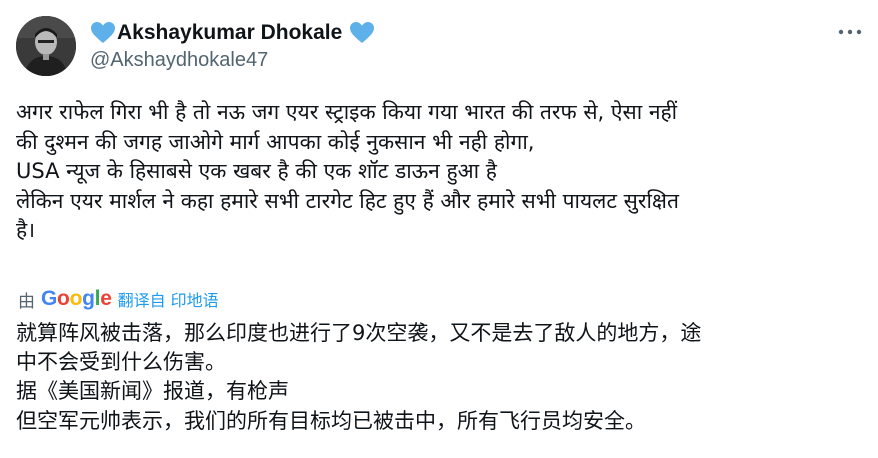 This screenshot has height=458, width=878. What do you see at coordinates (152, 391) in the screenshot?
I see `translated-text-line: 据《美国新闻》报道，有枪声` at bounding box center [152, 391].